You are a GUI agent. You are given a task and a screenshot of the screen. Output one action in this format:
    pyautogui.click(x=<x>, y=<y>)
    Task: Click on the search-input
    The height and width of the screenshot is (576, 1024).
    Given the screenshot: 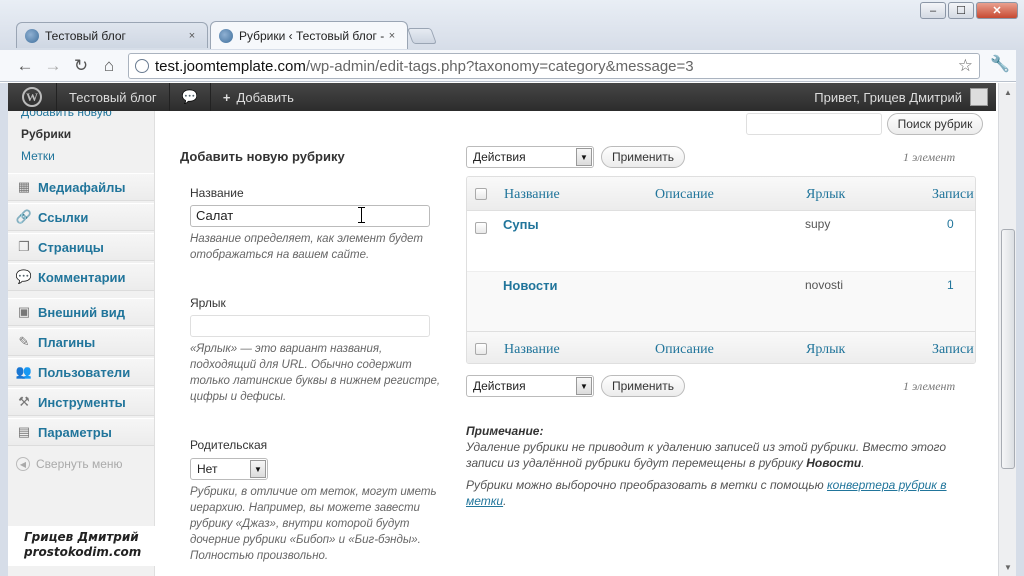 What is the action you would take?
    pyautogui.click(x=814, y=124)
    